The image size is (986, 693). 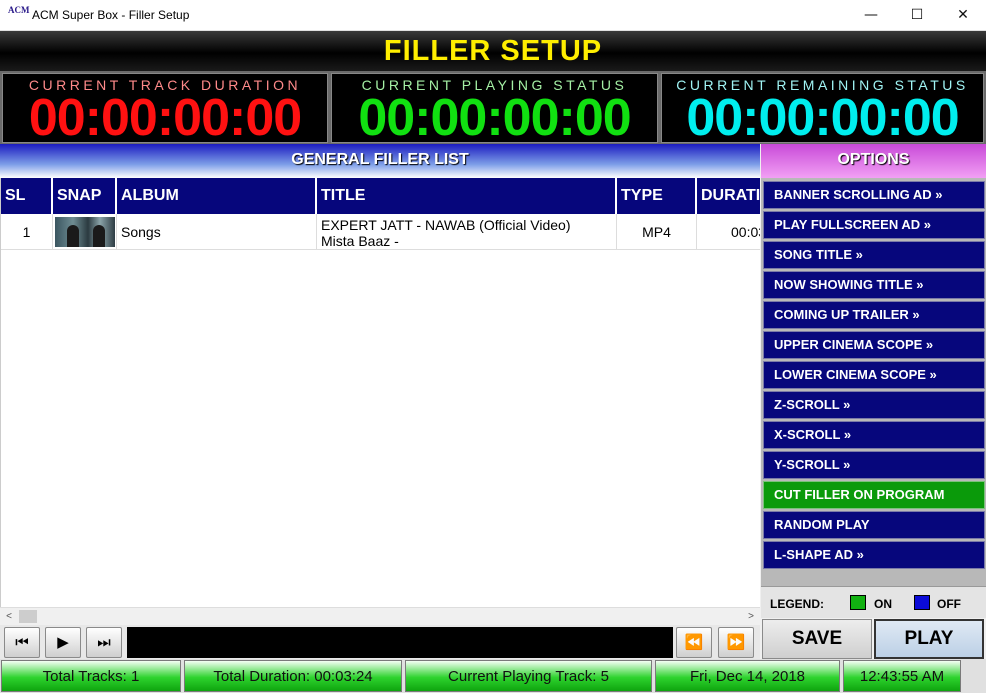 What do you see at coordinates (929, 639) in the screenshot?
I see `play-button: PLAY` at bounding box center [929, 639].